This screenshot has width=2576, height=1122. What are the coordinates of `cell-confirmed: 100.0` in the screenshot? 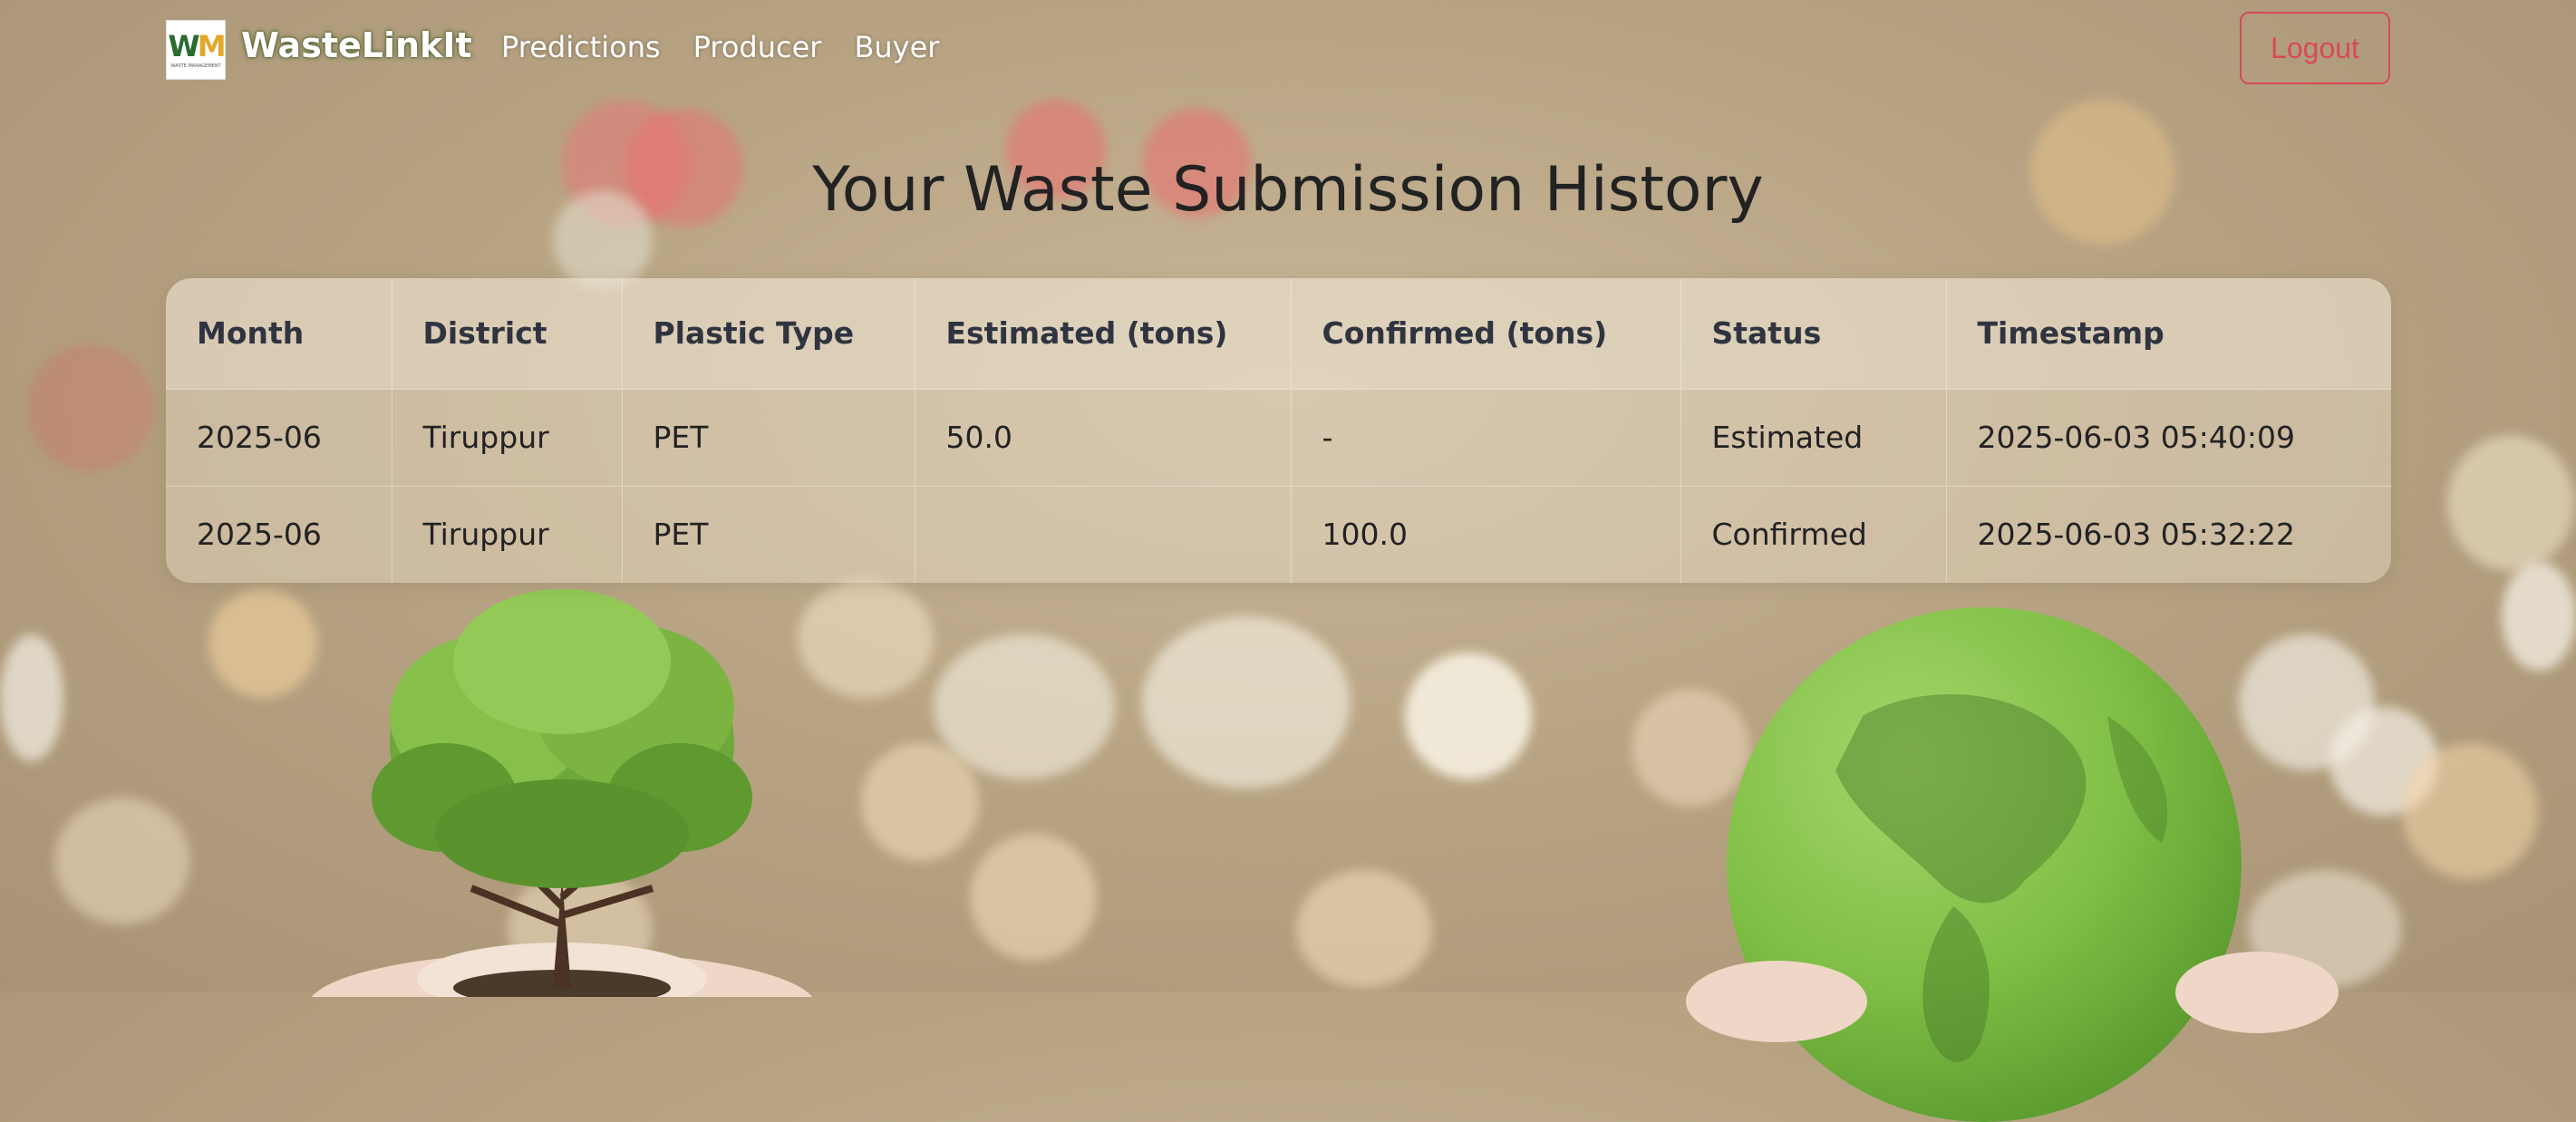 It's located at (1486, 534).